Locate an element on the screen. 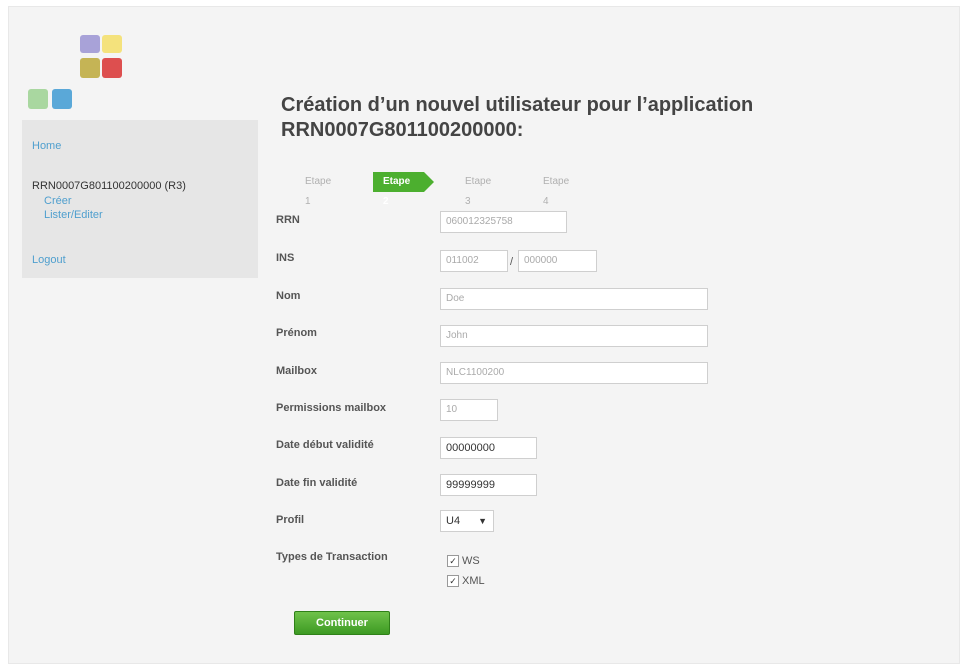 The height and width of the screenshot is (665, 960). transaction-ws-label: WS is located at coordinates (471, 561).